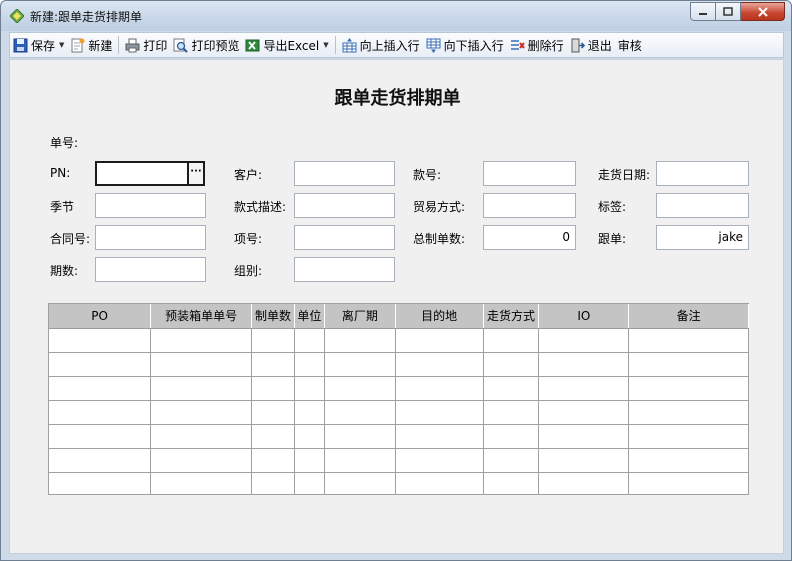 This screenshot has height=561, width=792. Describe the element at coordinates (688, 316) in the screenshot. I see `column-header-remarks: 备注` at that location.